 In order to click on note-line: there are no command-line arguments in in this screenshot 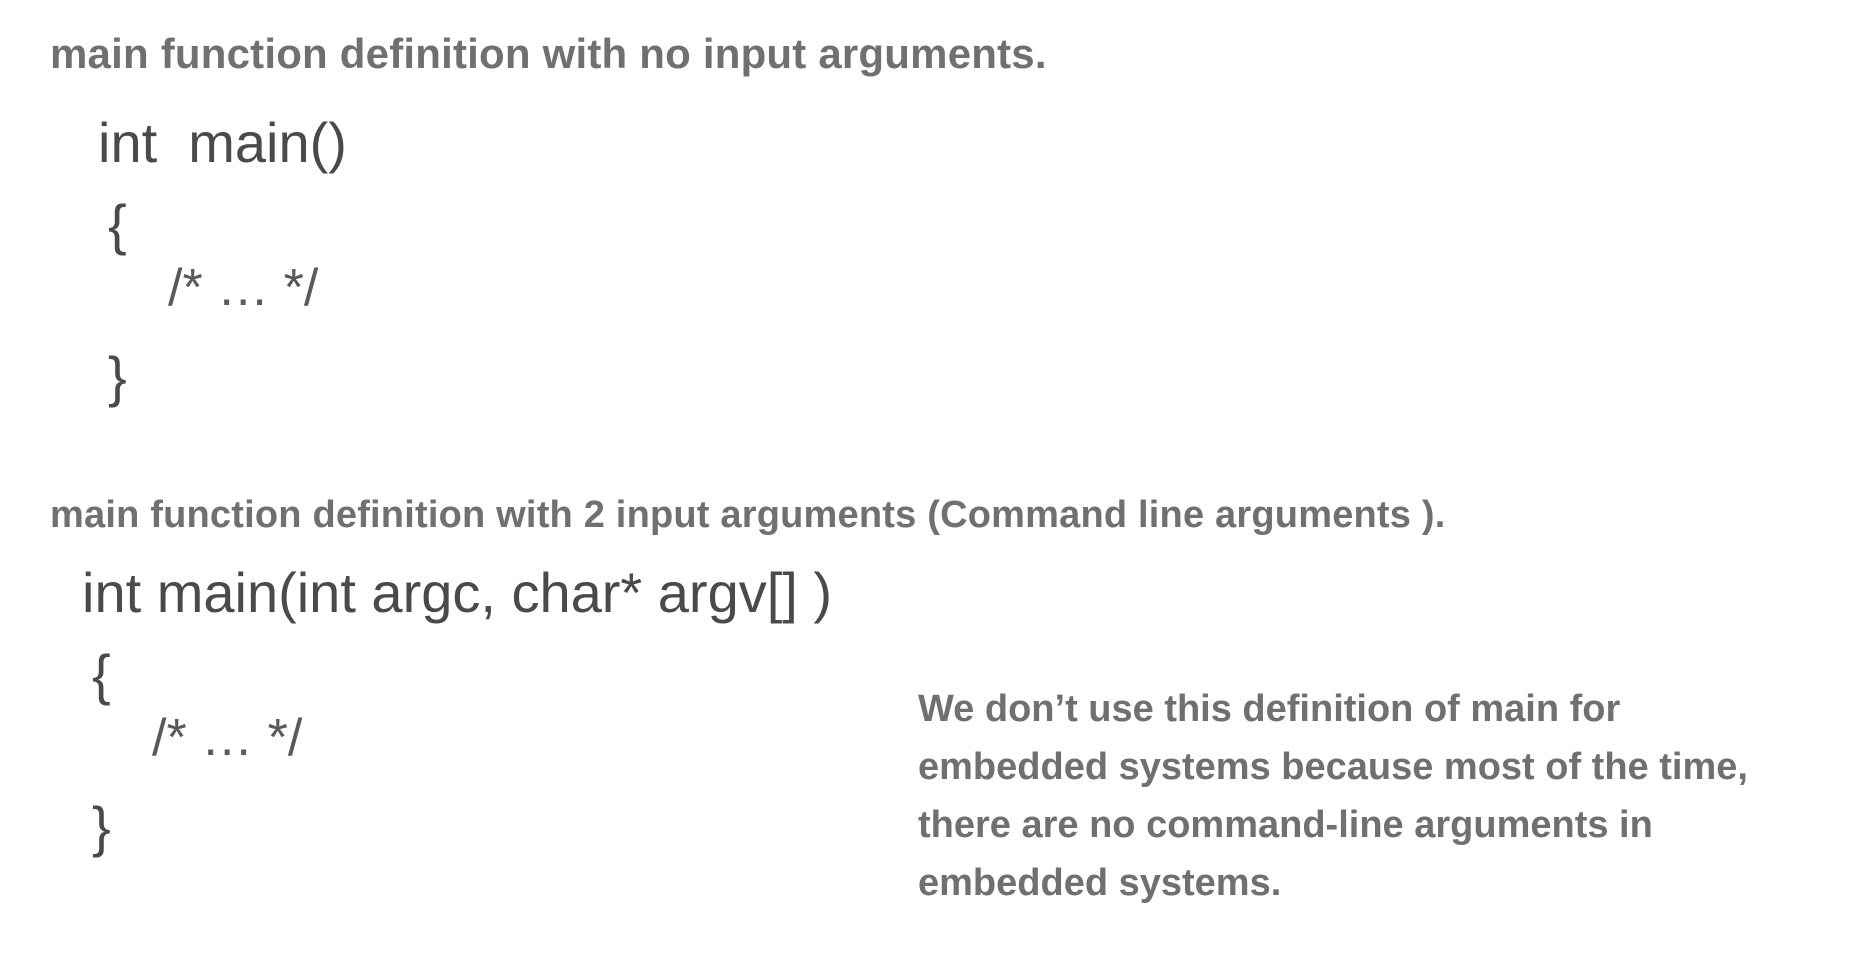, I will do `click(1285, 825)`.